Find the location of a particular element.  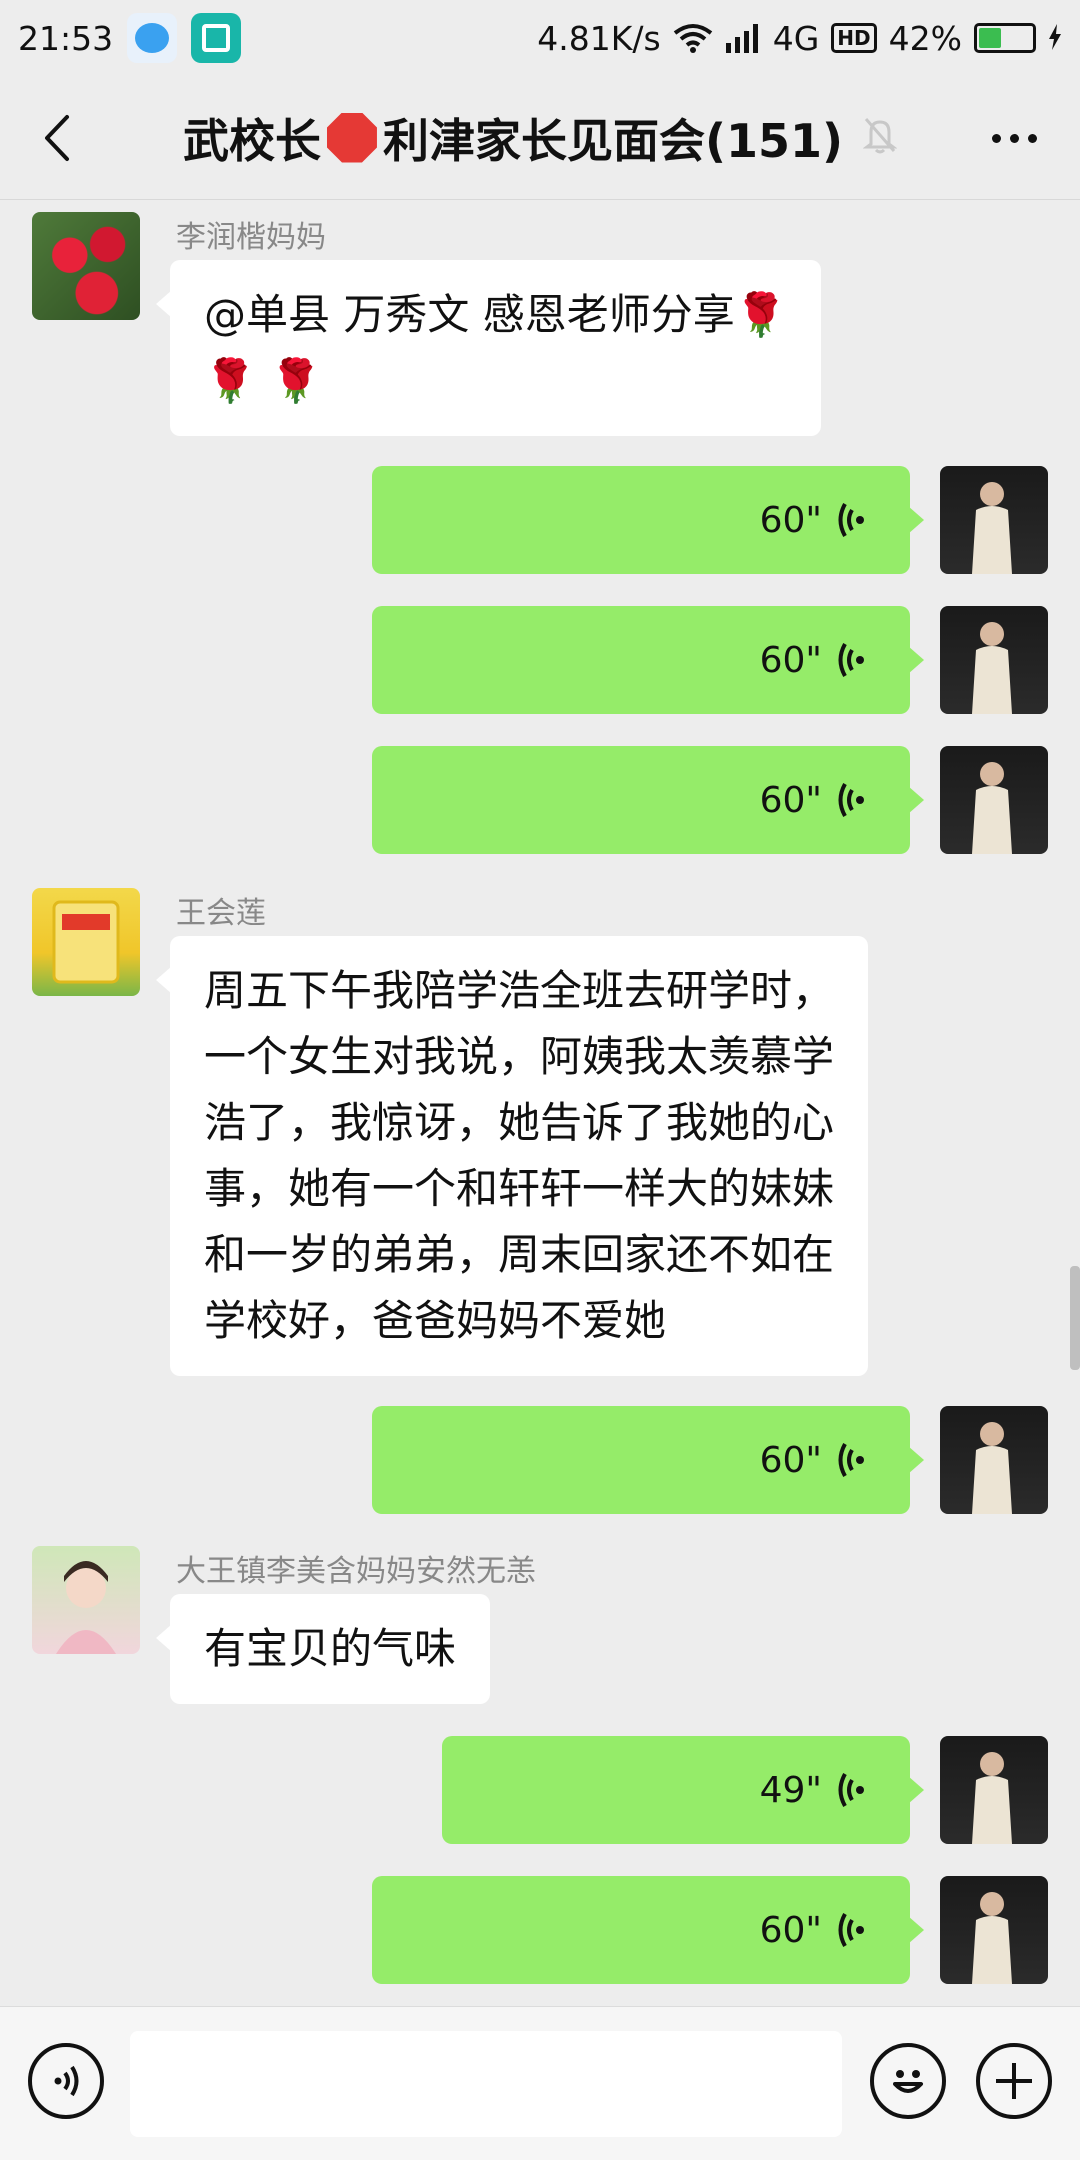

qq-browser-icon is located at coordinates (152, 38).